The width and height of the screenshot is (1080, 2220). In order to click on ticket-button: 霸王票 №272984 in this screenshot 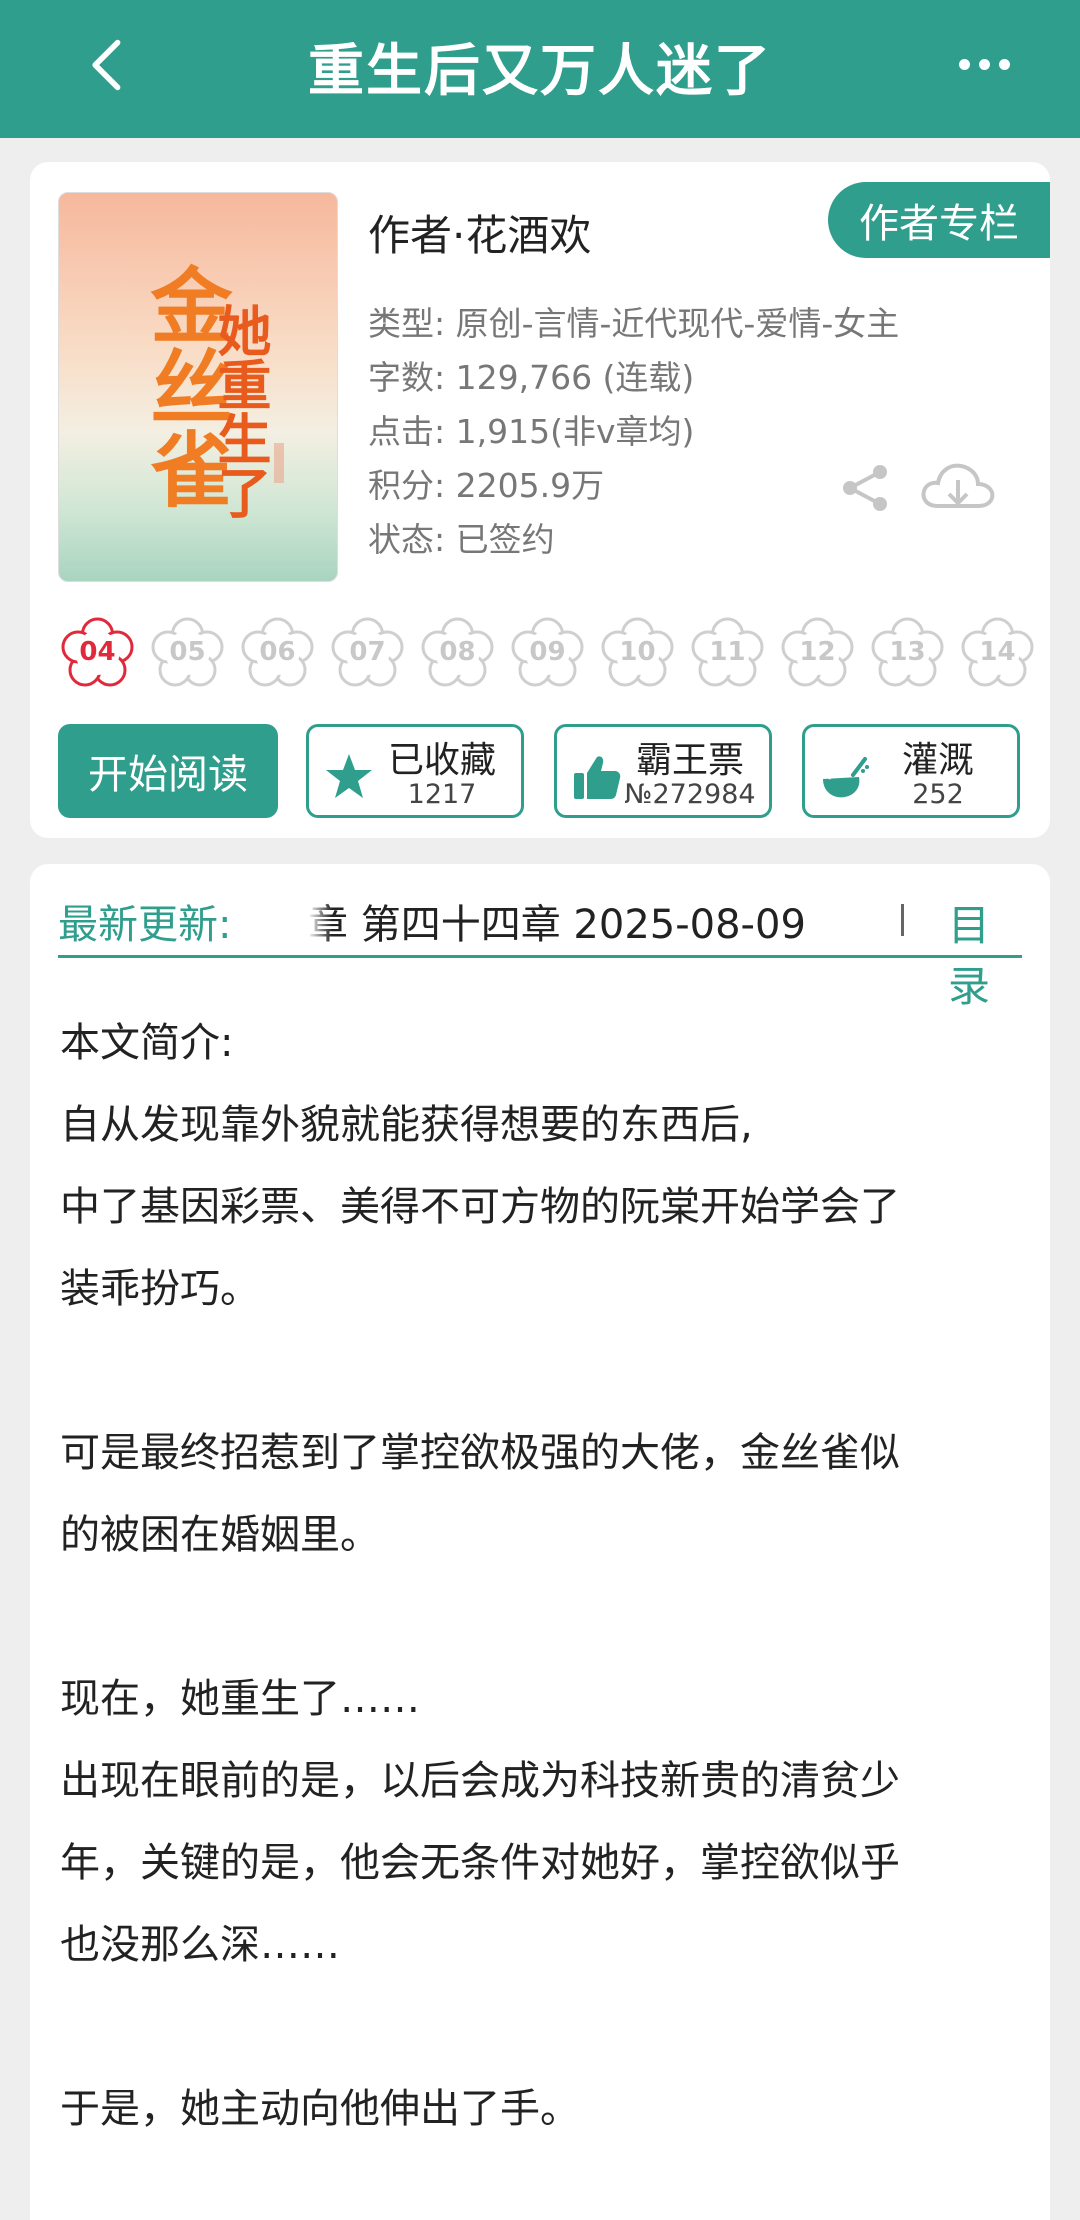, I will do `click(663, 771)`.